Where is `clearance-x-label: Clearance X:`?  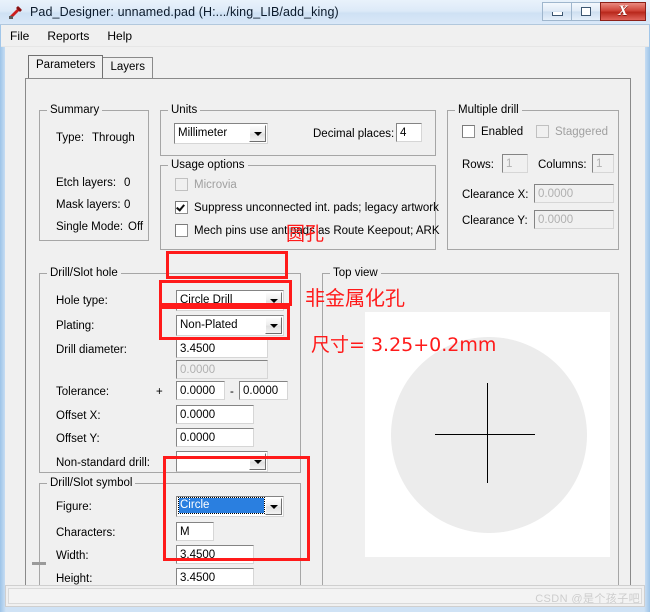 clearance-x-label: Clearance X: is located at coordinates (495, 195).